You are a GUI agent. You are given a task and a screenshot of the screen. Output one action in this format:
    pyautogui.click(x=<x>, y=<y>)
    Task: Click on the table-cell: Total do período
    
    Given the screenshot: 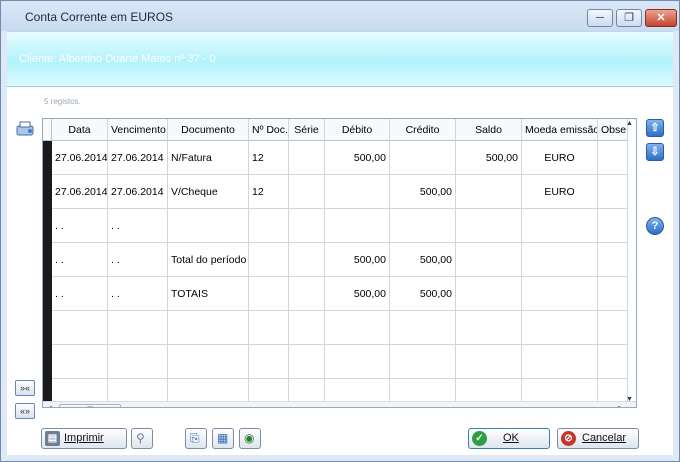 What is the action you would take?
    pyautogui.click(x=208, y=260)
    